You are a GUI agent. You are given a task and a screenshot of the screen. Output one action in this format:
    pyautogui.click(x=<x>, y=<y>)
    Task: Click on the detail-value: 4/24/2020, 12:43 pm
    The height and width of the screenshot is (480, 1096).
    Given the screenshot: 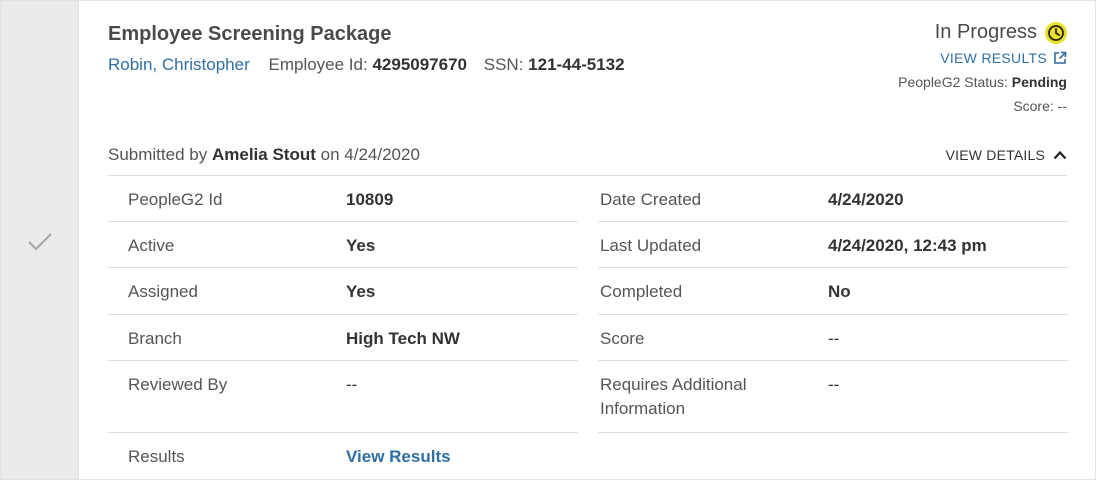 What is the action you would take?
    pyautogui.click(x=907, y=245)
    